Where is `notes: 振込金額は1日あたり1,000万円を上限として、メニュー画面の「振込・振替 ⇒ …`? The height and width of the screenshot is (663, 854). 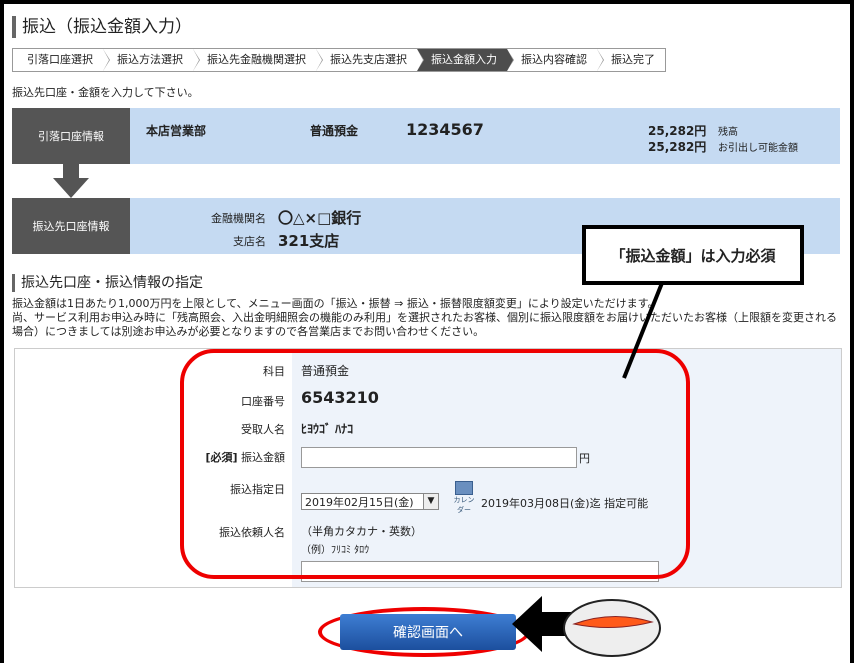 notes: 振込金額は1日あたり1,000万円を上限として、メニュー画面の「振込・振替 ⇒ … is located at coordinates (427, 318).